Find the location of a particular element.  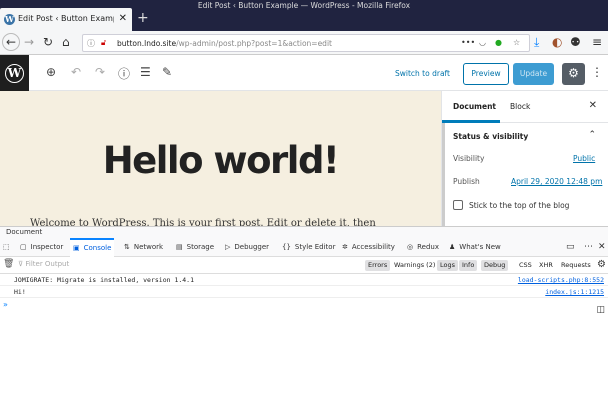

status-visibility-heading: Status & visibility is located at coordinates (490, 136).